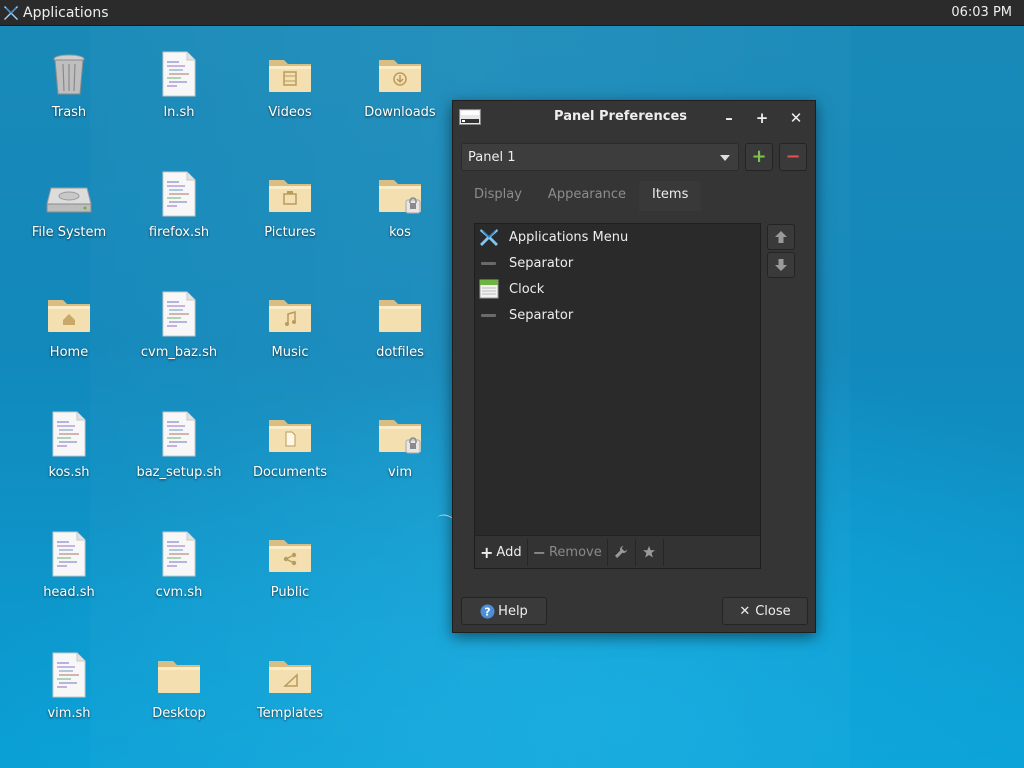  I want to click on desktop-icon: ln.sh, so click(179, 81).